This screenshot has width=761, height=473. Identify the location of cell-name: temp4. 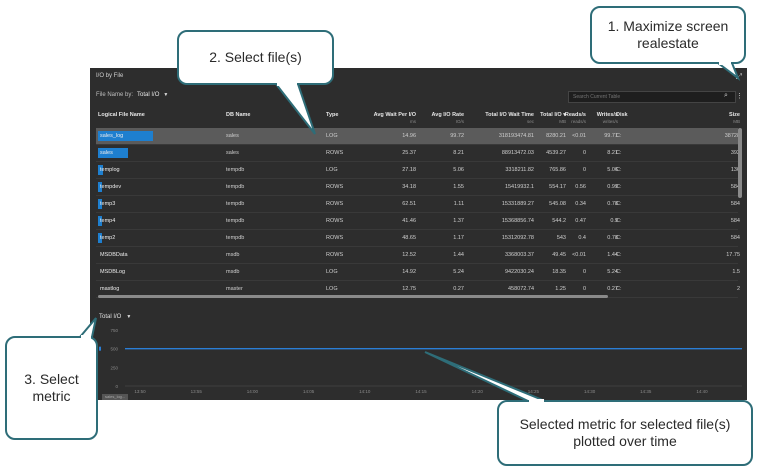
(108, 221).